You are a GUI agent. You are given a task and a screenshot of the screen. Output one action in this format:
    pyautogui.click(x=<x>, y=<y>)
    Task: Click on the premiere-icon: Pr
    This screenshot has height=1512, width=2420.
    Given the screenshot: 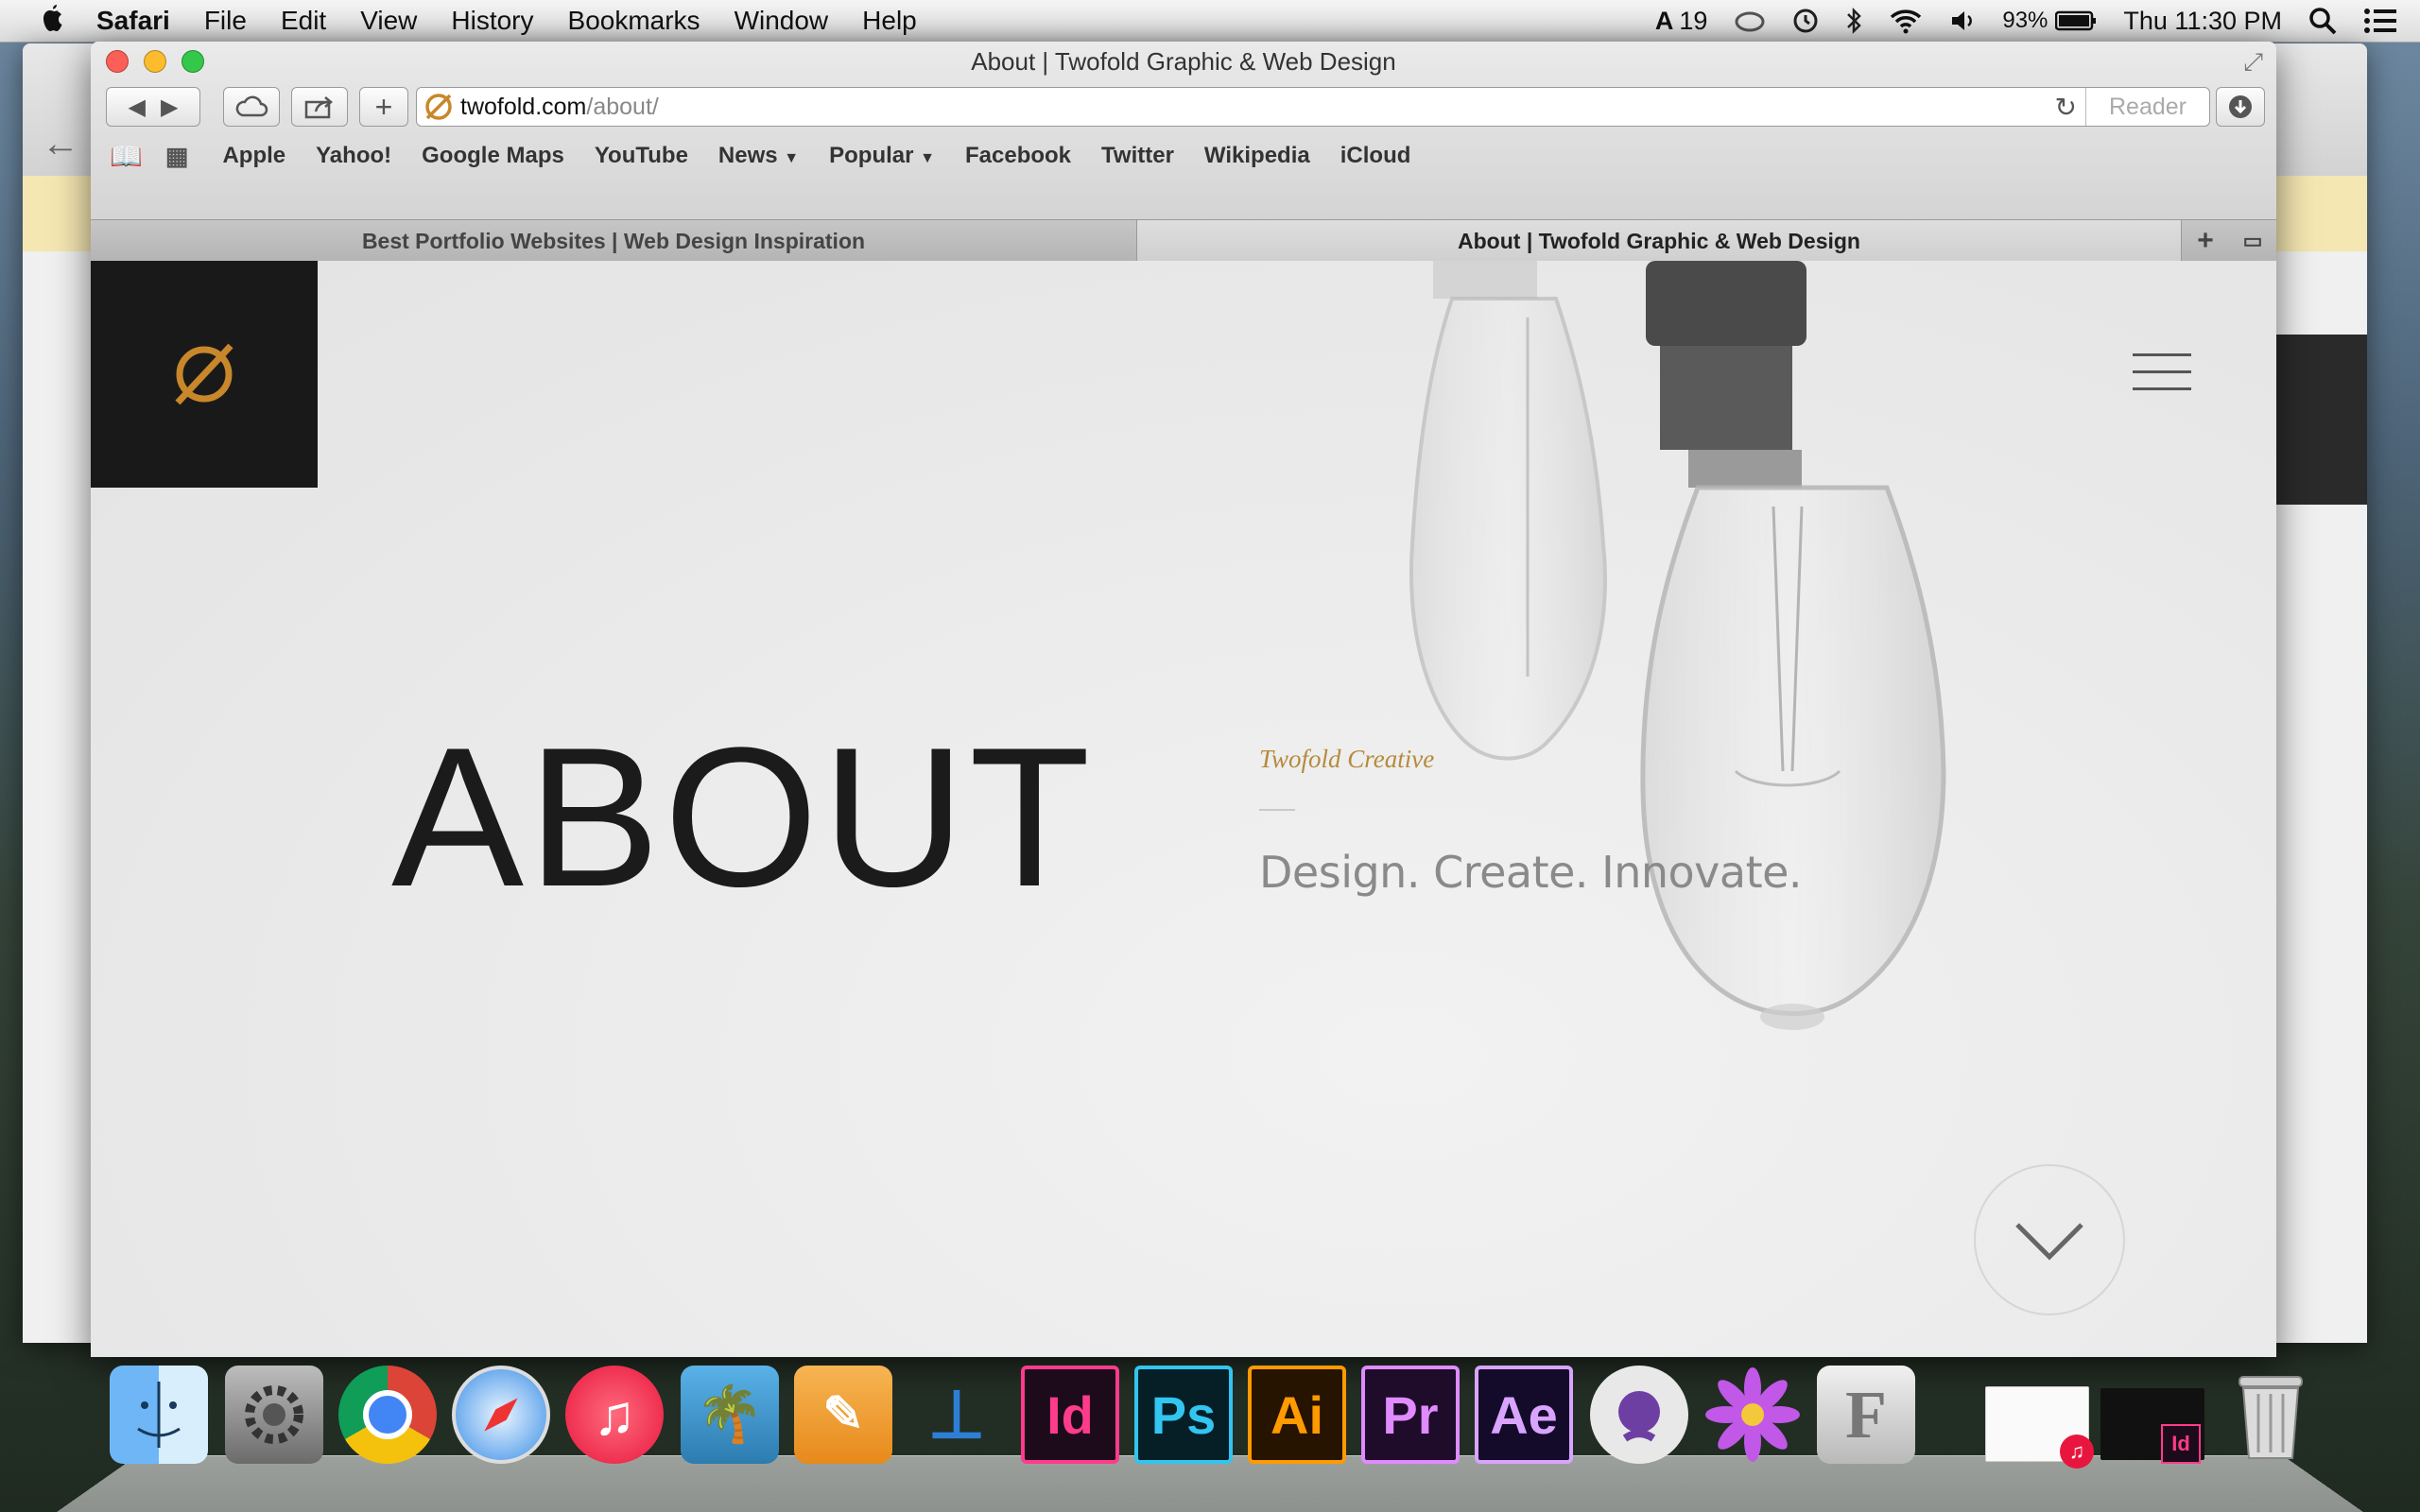 What is the action you would take?
    pyautogui.click(x=1410, y=1415)
    